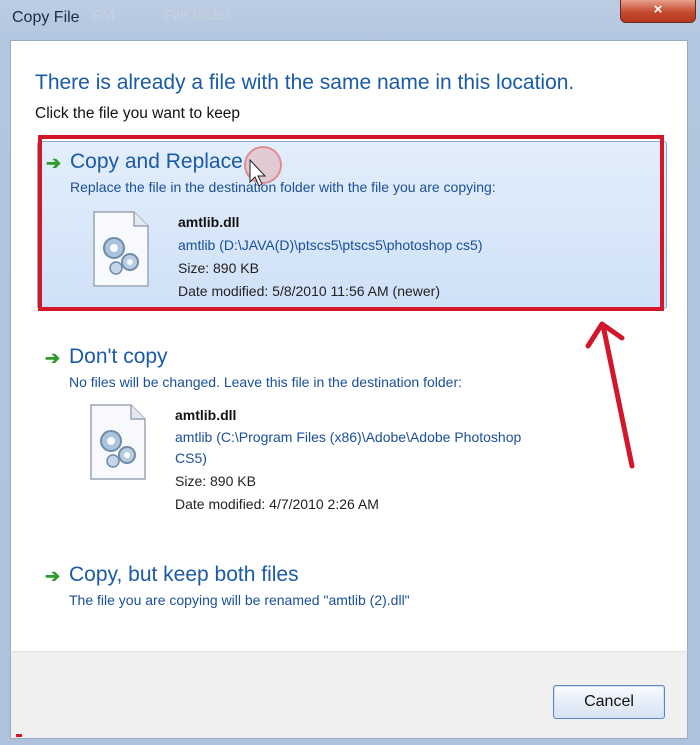 The image size is (700, 745). I want to click on annotation-mark, so click(19, 735).